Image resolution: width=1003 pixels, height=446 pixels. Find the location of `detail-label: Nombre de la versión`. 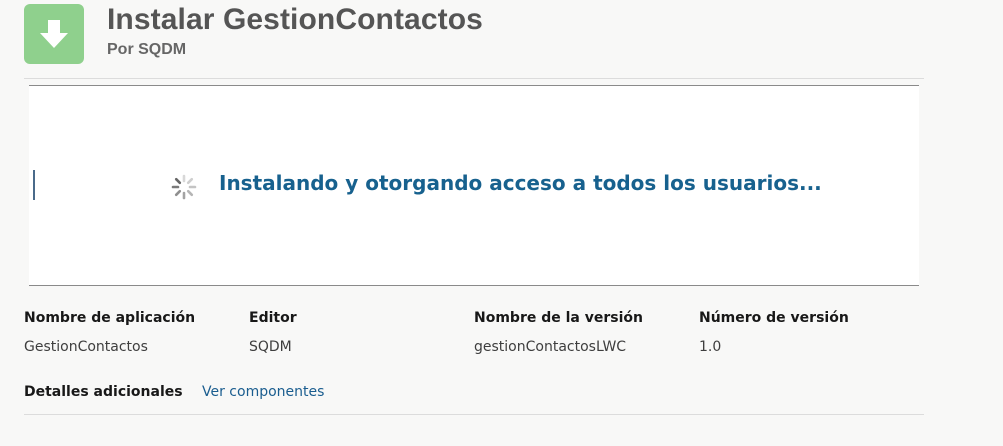

detail-label: Nombre de la versión is located at coordinates (558, 318).